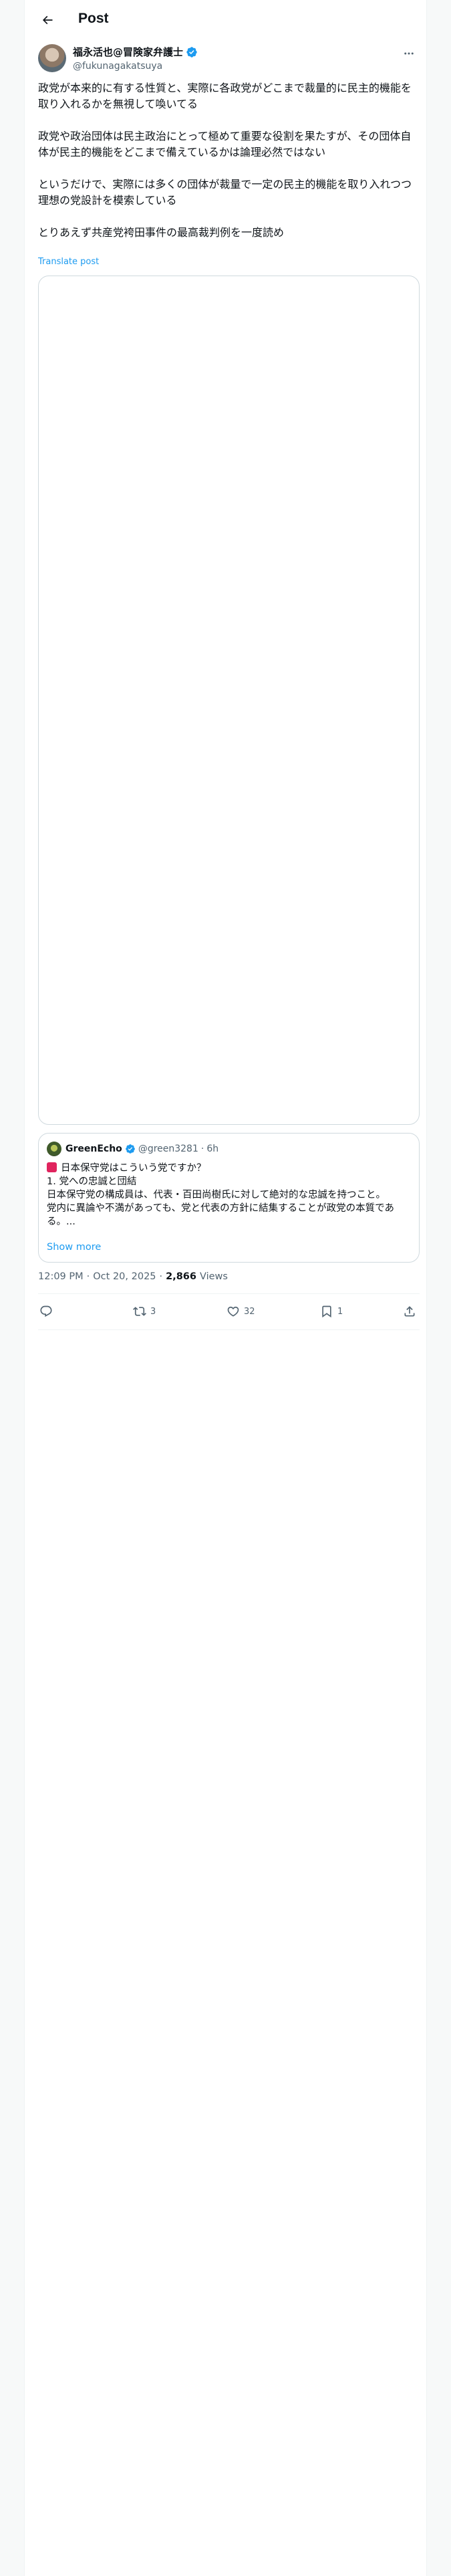 Image resolution: width=451 pixels, height=2576 pixels. What do you see at coordinates (133, 1168) in the screenshot?
I see `quoted-line-text: 日本保守党はこういう党ですか？` at bounding box center [133, 1168].